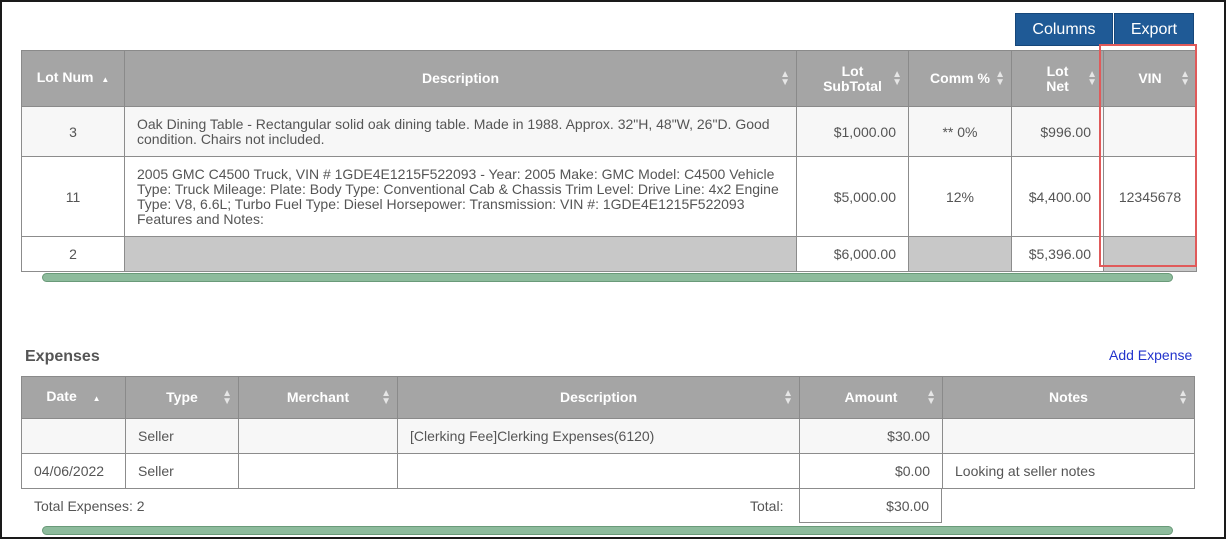 The width and height of the screenshot is (1226, 539). Describe the element at coordinates (1057, 78) in the screenshot. I see `lot-net-header: Lot Net ▲ ▼` at that location.